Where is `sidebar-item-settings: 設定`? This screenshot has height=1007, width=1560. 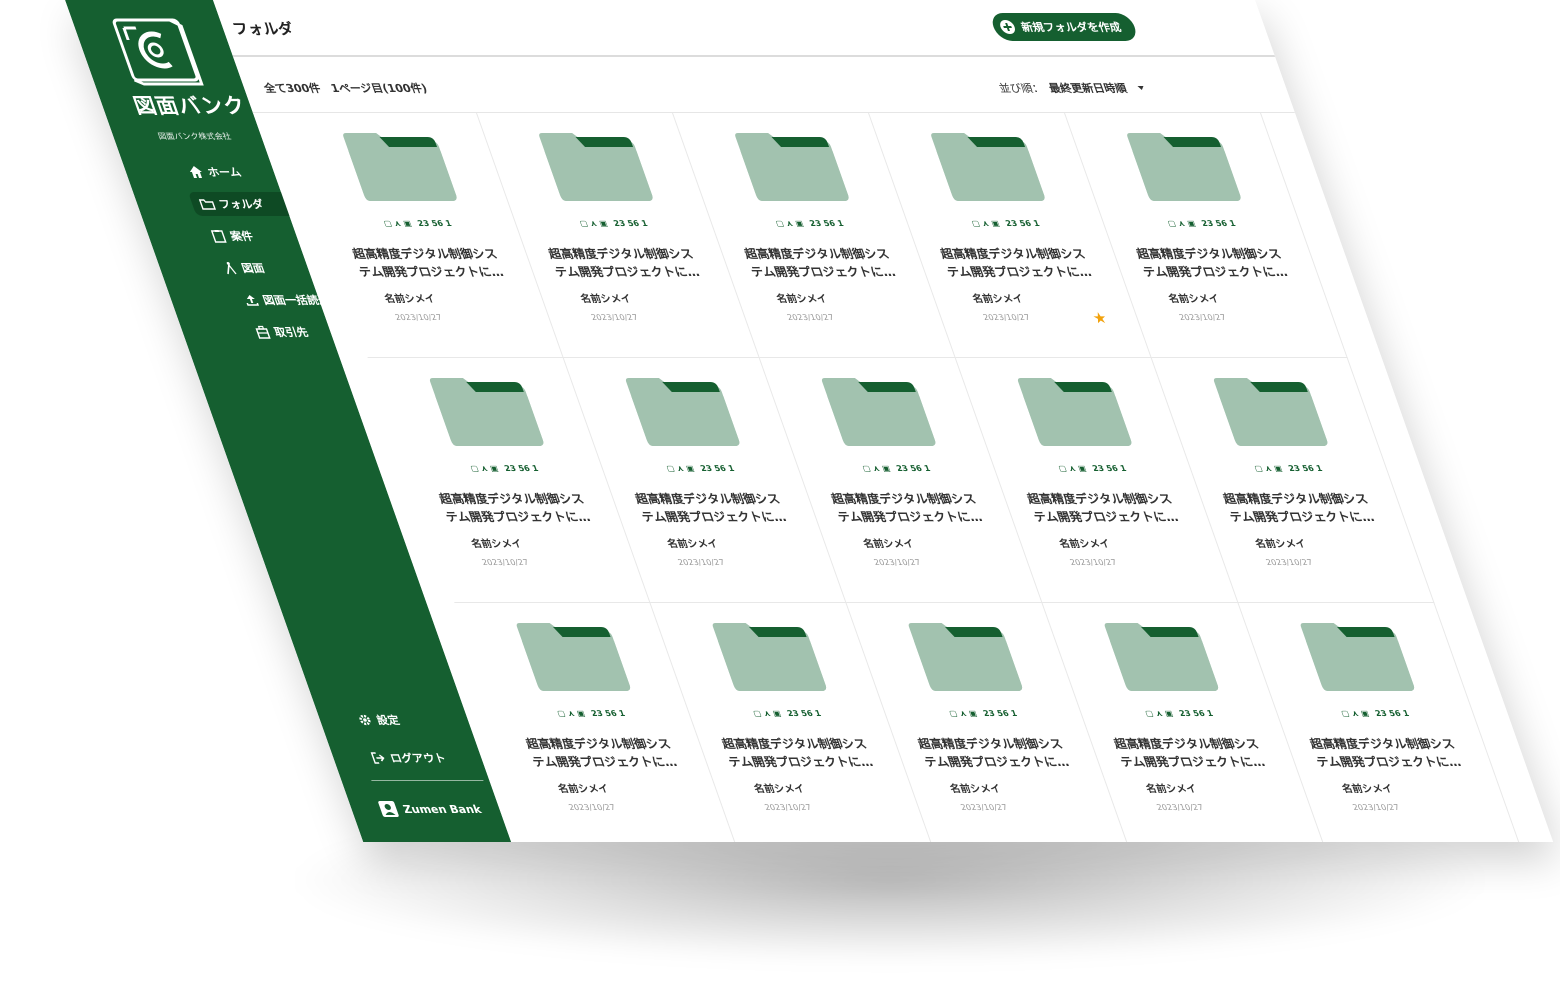 sidebar-item-settings: 設定 is located at coordinates (405, 720).